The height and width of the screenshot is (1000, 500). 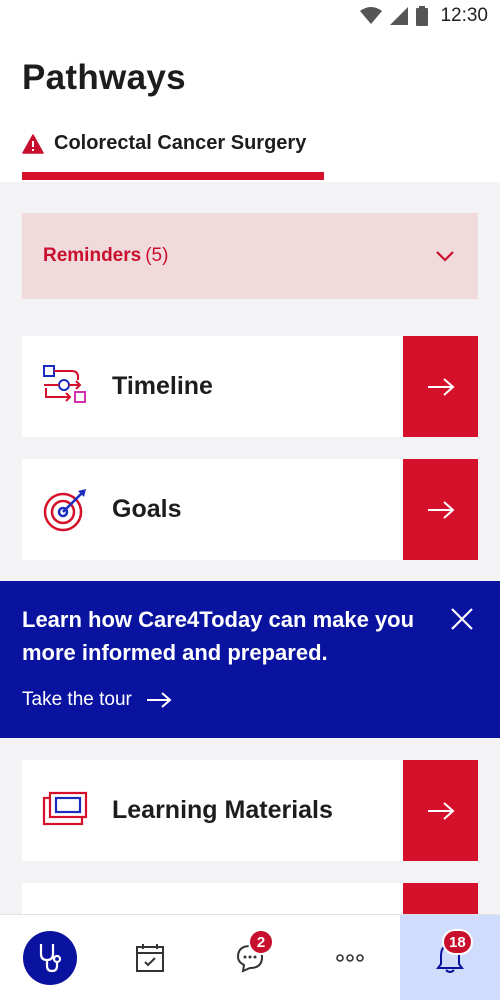 I want to click on learning-materials-title: Learning Materials, so click(x=222, y=810).